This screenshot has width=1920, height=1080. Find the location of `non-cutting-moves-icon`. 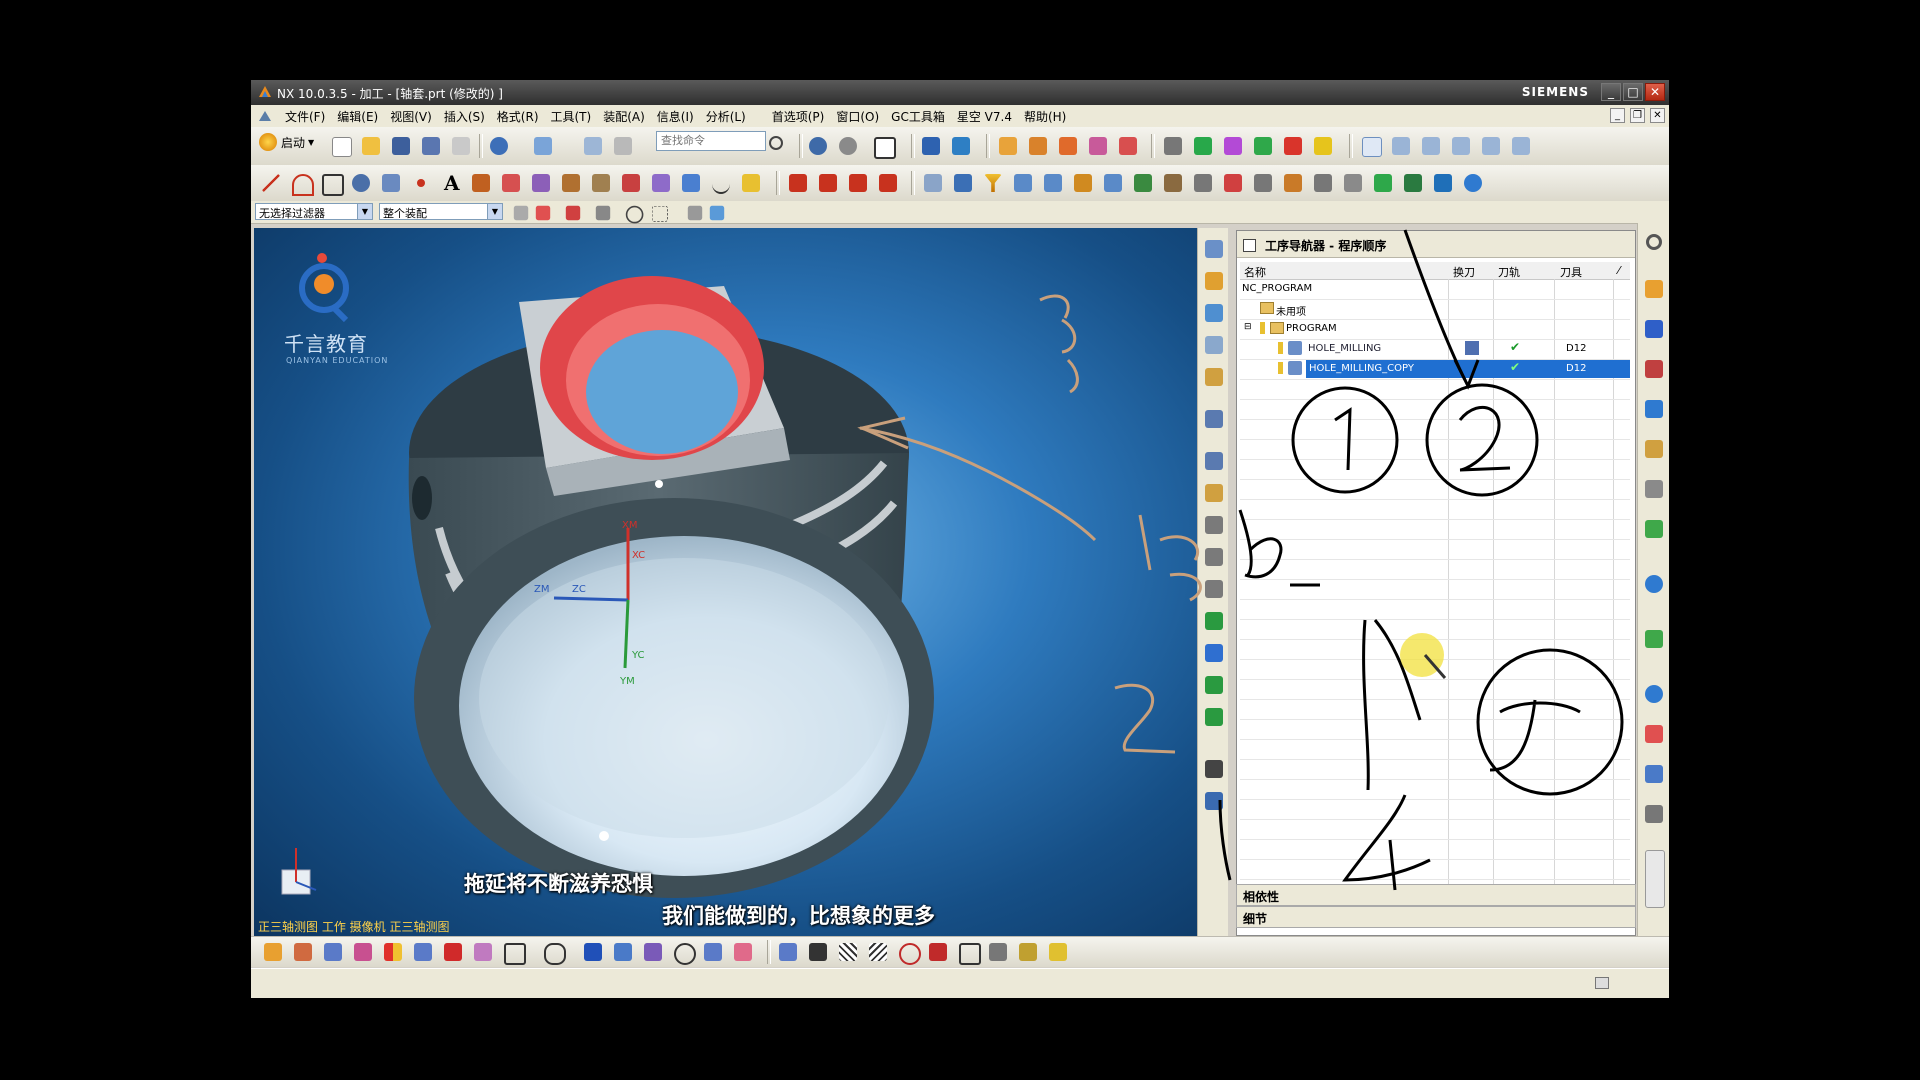

non-cutting-moves-icon is located at coordinates (1053, 183).